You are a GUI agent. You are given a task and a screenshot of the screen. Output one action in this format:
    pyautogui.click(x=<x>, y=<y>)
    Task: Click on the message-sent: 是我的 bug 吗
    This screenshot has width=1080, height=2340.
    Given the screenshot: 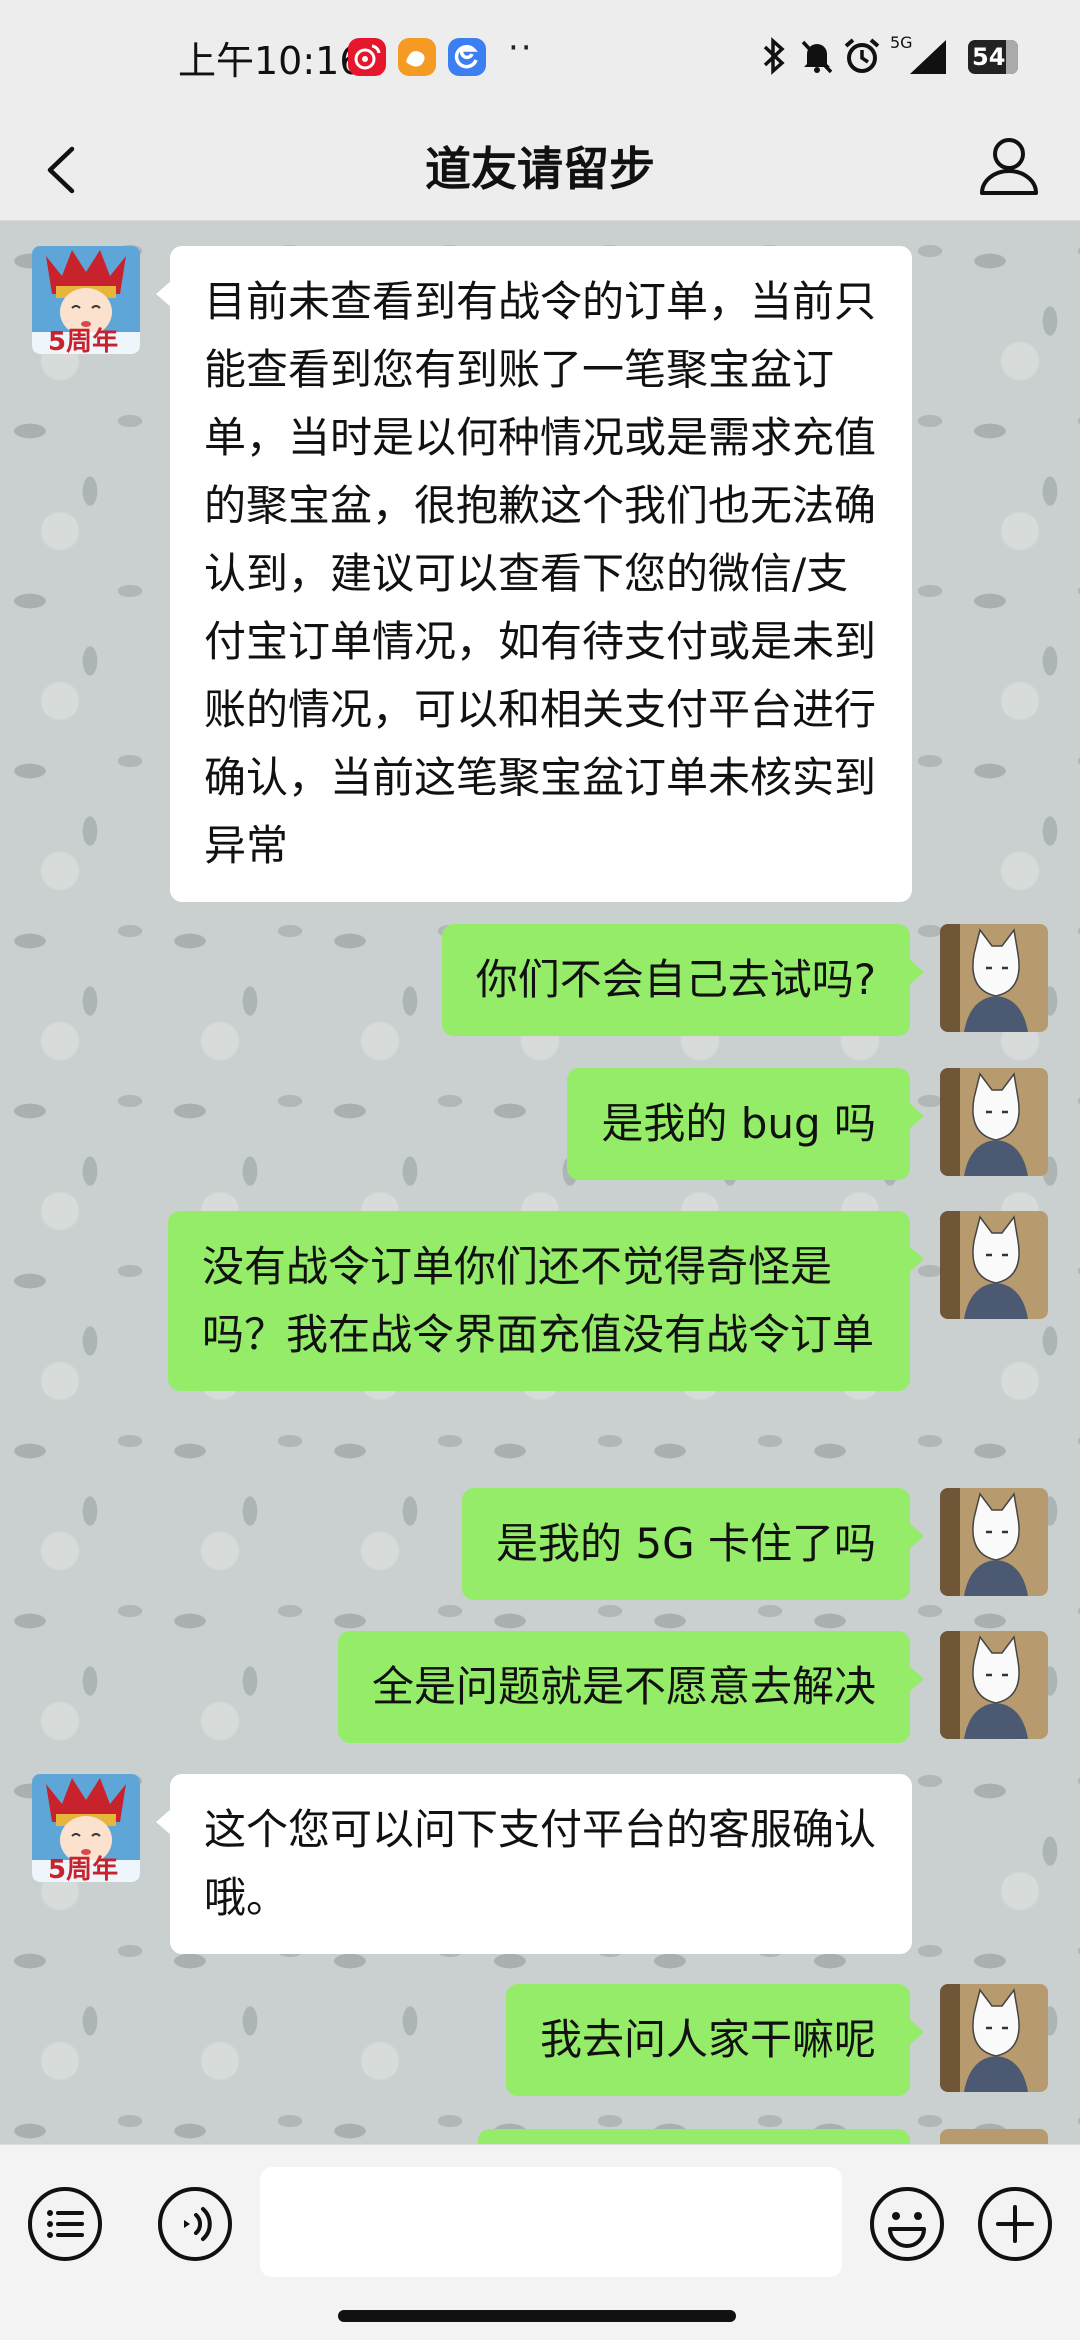 What is the action you would take?
    pyautogui.click(x=540, y=1124)
    